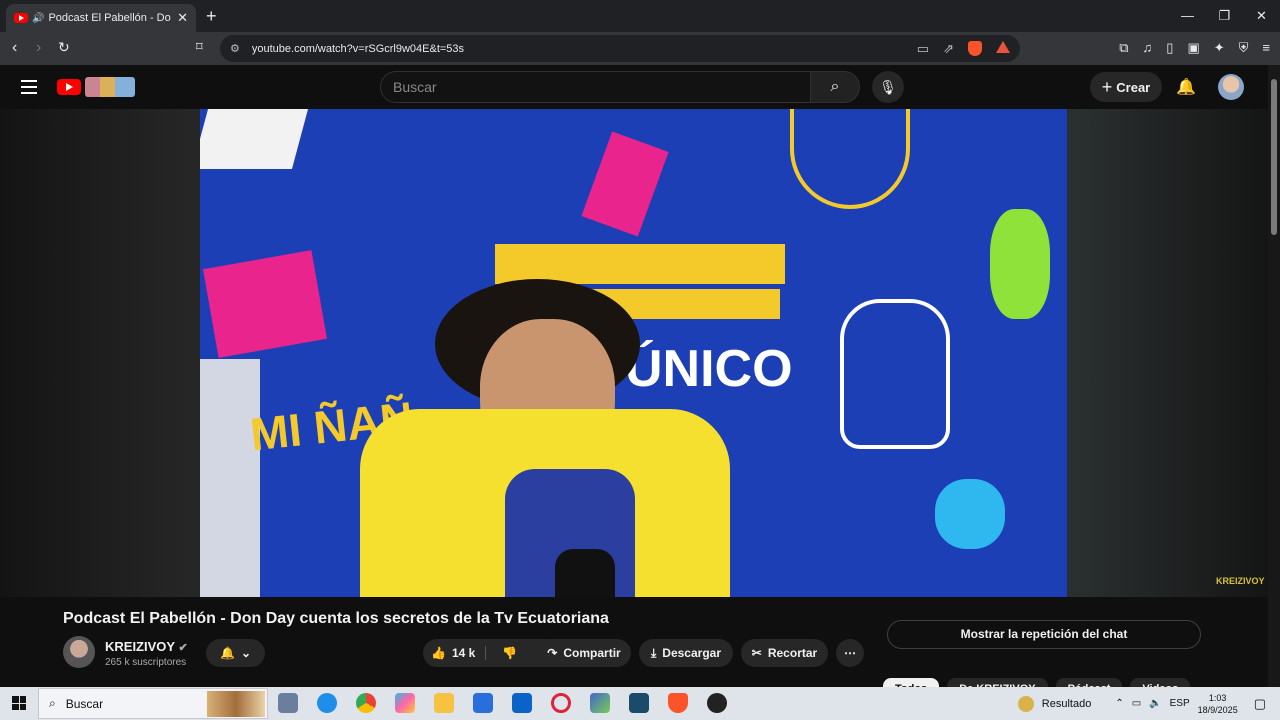 The width and height of the screenshot is (1280, 720). Describe the element at coordinates (199, 47) in the screenshot. I see `bookmark-icon: ⌑` at that location.